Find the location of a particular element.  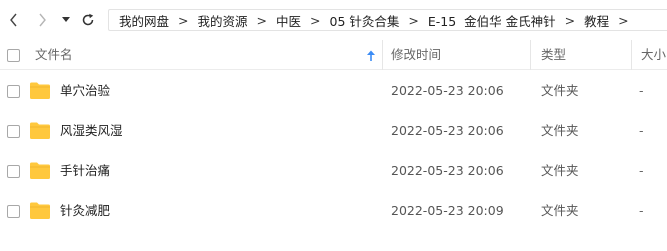

breadcrumb-item-e15: E-15 金伯华 金氏神针 is located at coordinates (492, 20).